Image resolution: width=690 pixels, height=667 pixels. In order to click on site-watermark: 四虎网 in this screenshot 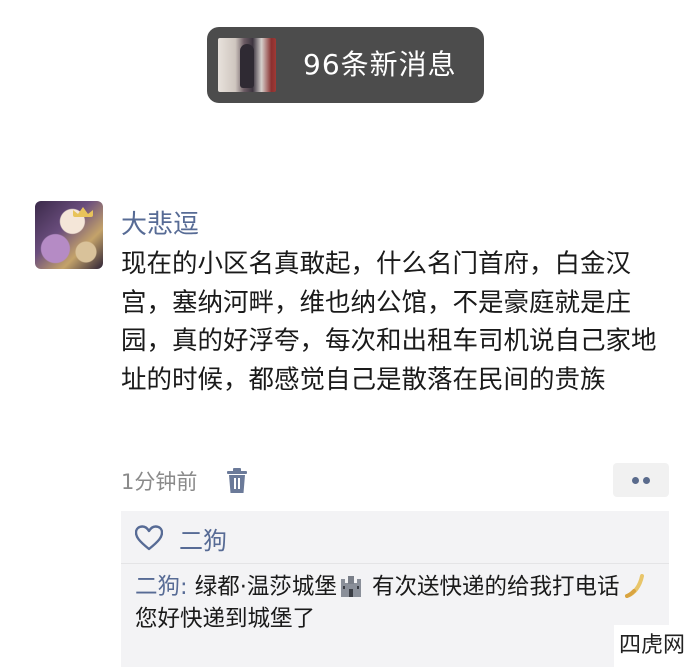, I will do `click(652, 646)`.